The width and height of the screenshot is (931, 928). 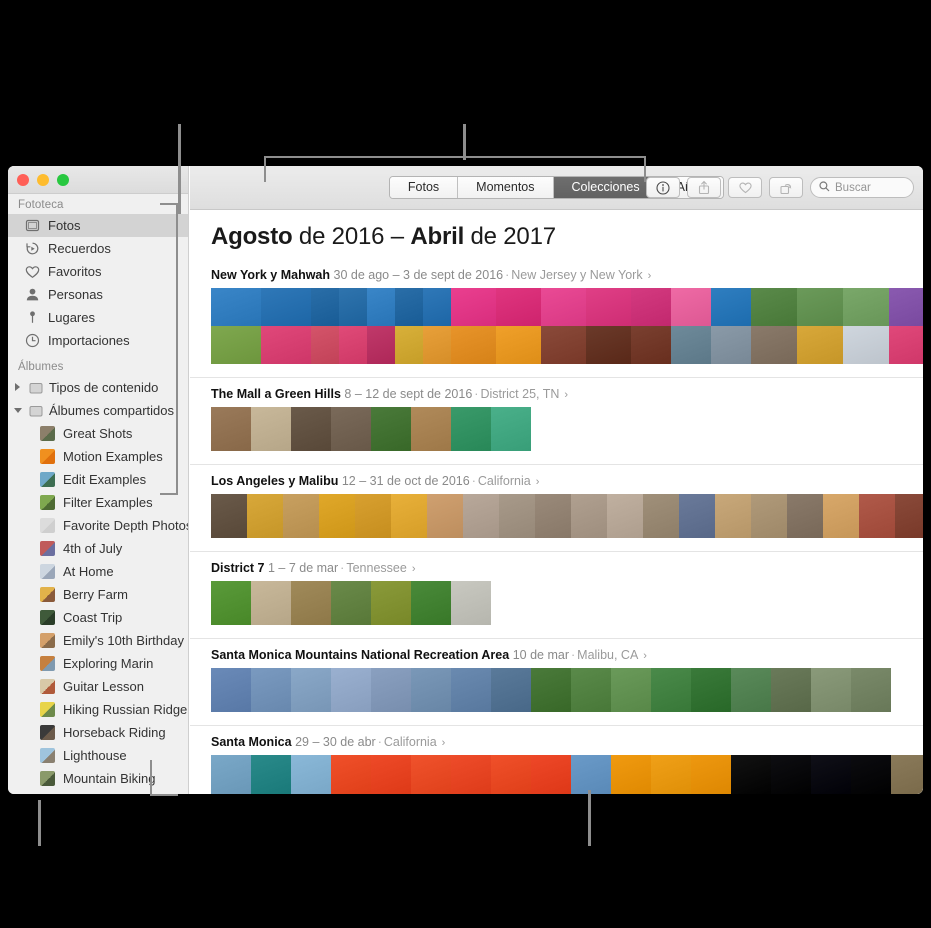 I want to click on sidebar-album-item: Hiking Russian Ridge, so click(x=98, y=709).